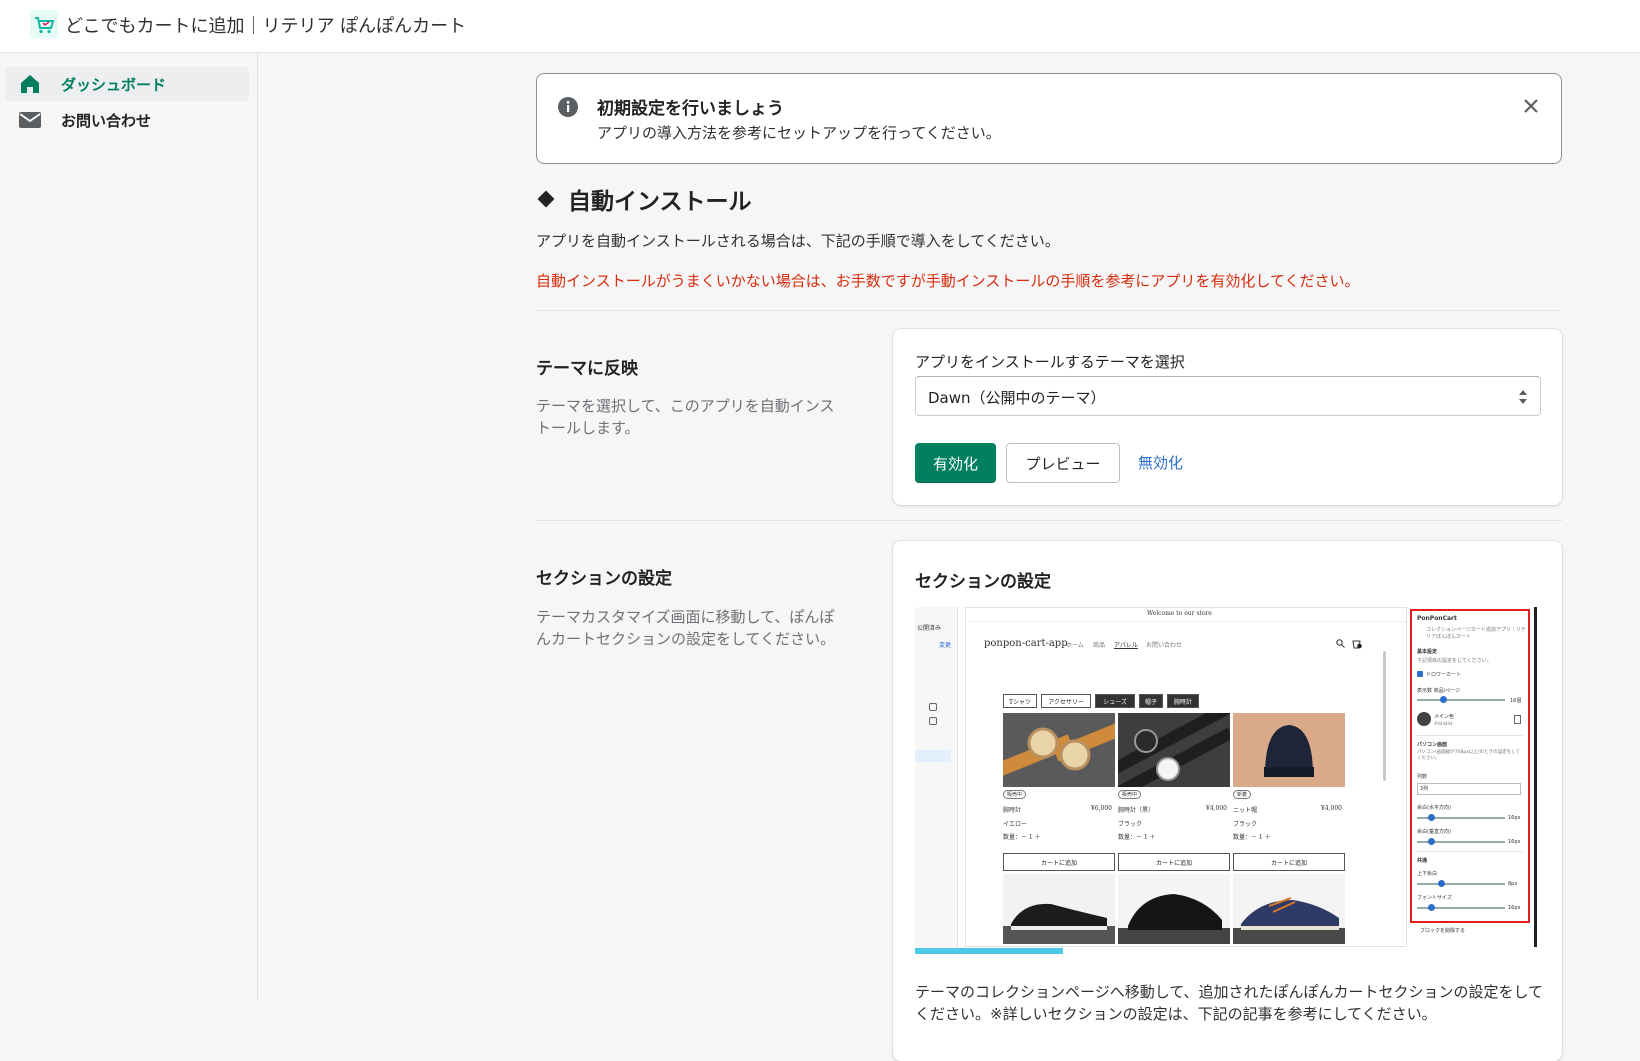 The image size is (1640, 1061). I want to click on product-name: 腕時計（黒）, so click(1136, 810).